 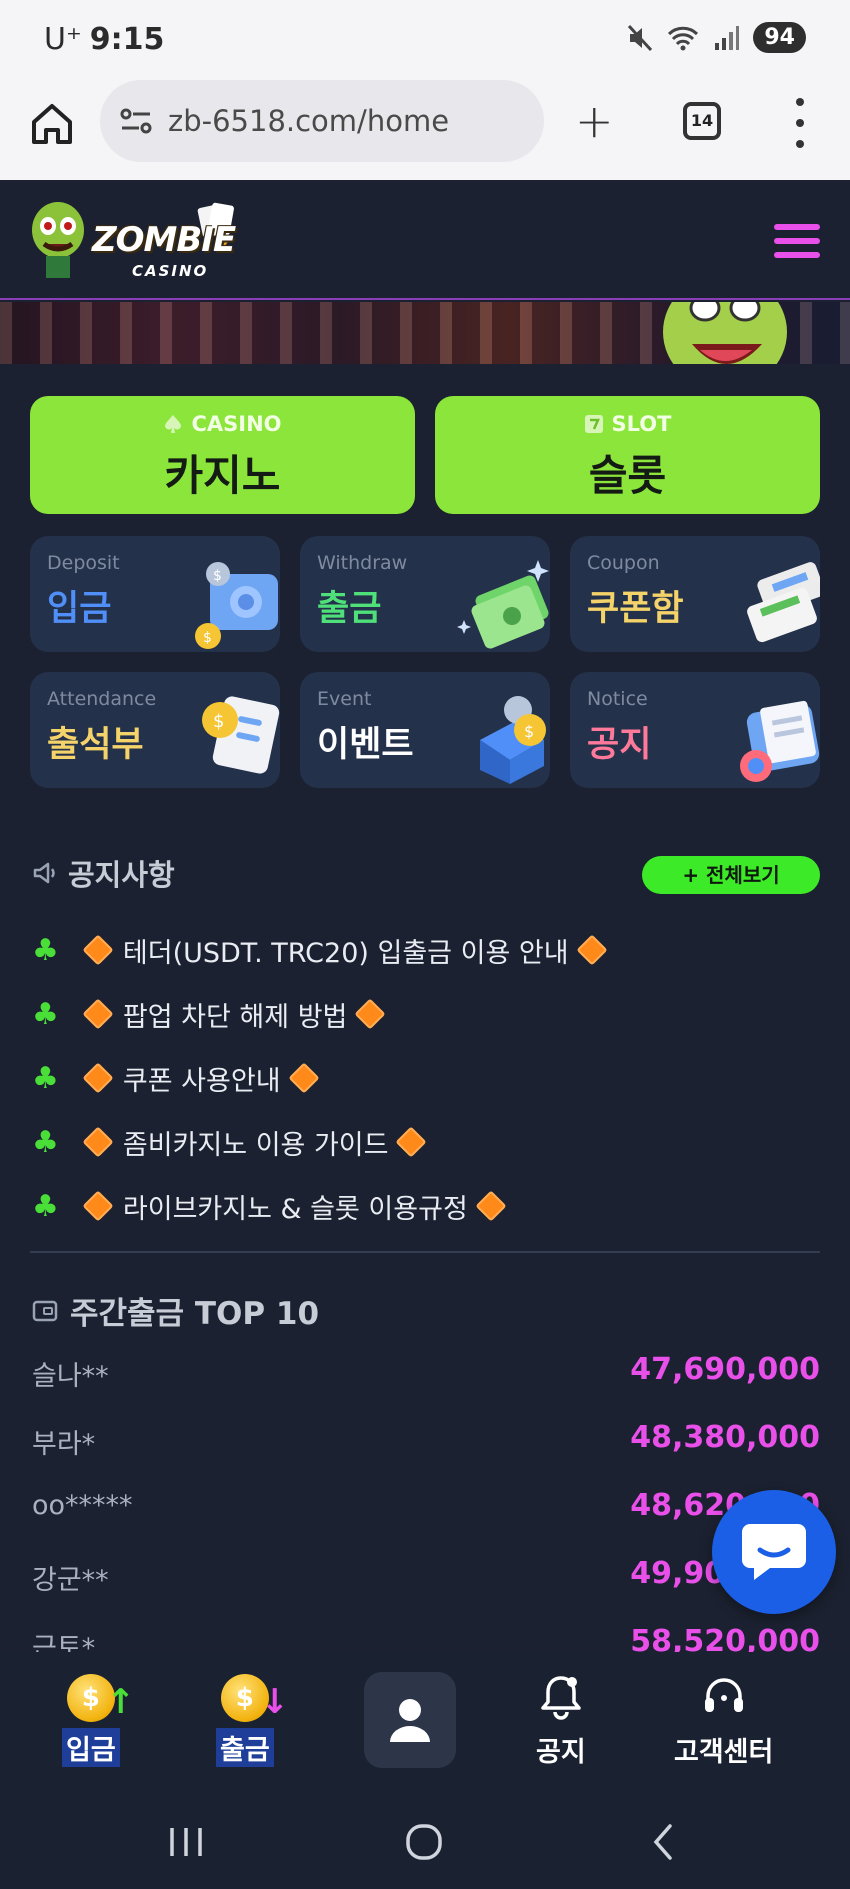 What do you see at coordinates (155, 594) in the screenshot?
I see `tile-deposit: Deposit 입금 $ $` at bounding box center [155, 594].